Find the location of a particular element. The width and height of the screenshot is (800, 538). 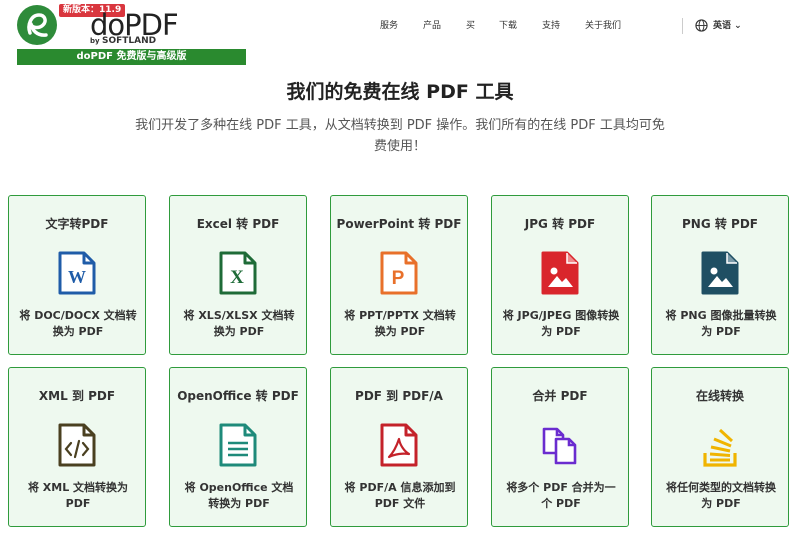

tool-card-openoffice-to-pdf: OpenOffice 转 PDF 将 OpenOffice 文档转换为 PDF is located at coordinates (238, 447).